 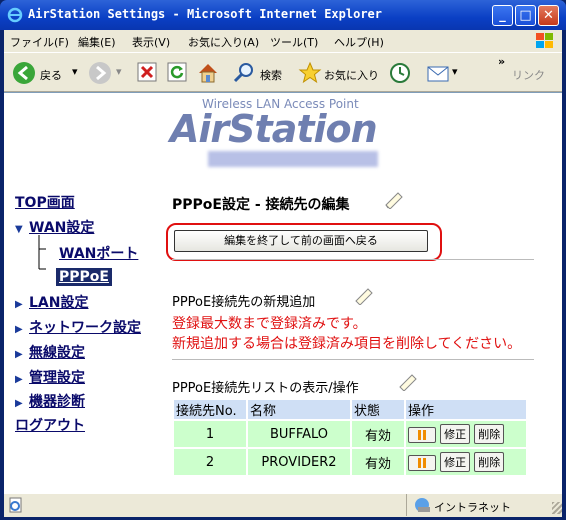 I want to click on ie-icon, so click(x=15, y=15).